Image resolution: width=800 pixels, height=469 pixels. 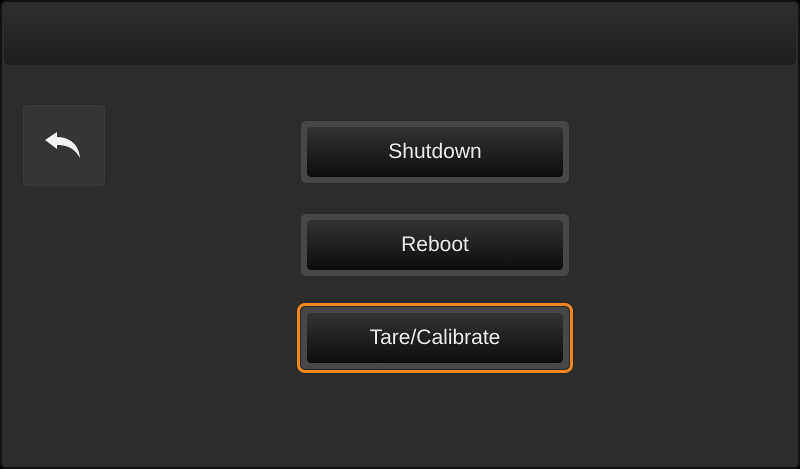 I want to click on back-button, so click(x=64, y=145).